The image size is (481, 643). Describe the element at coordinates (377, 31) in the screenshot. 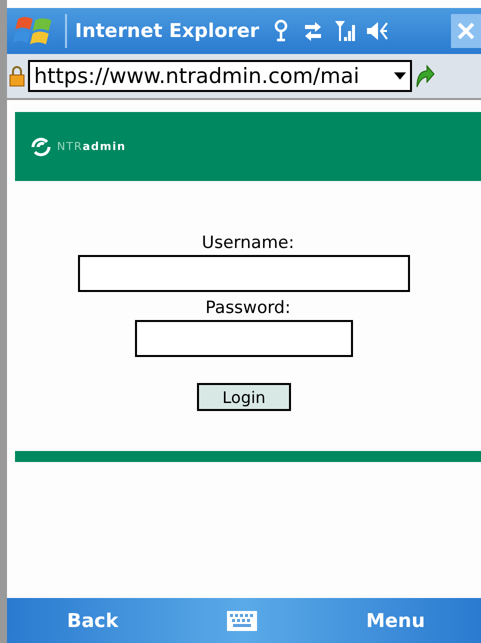

I see `speaker-icon` at that location.